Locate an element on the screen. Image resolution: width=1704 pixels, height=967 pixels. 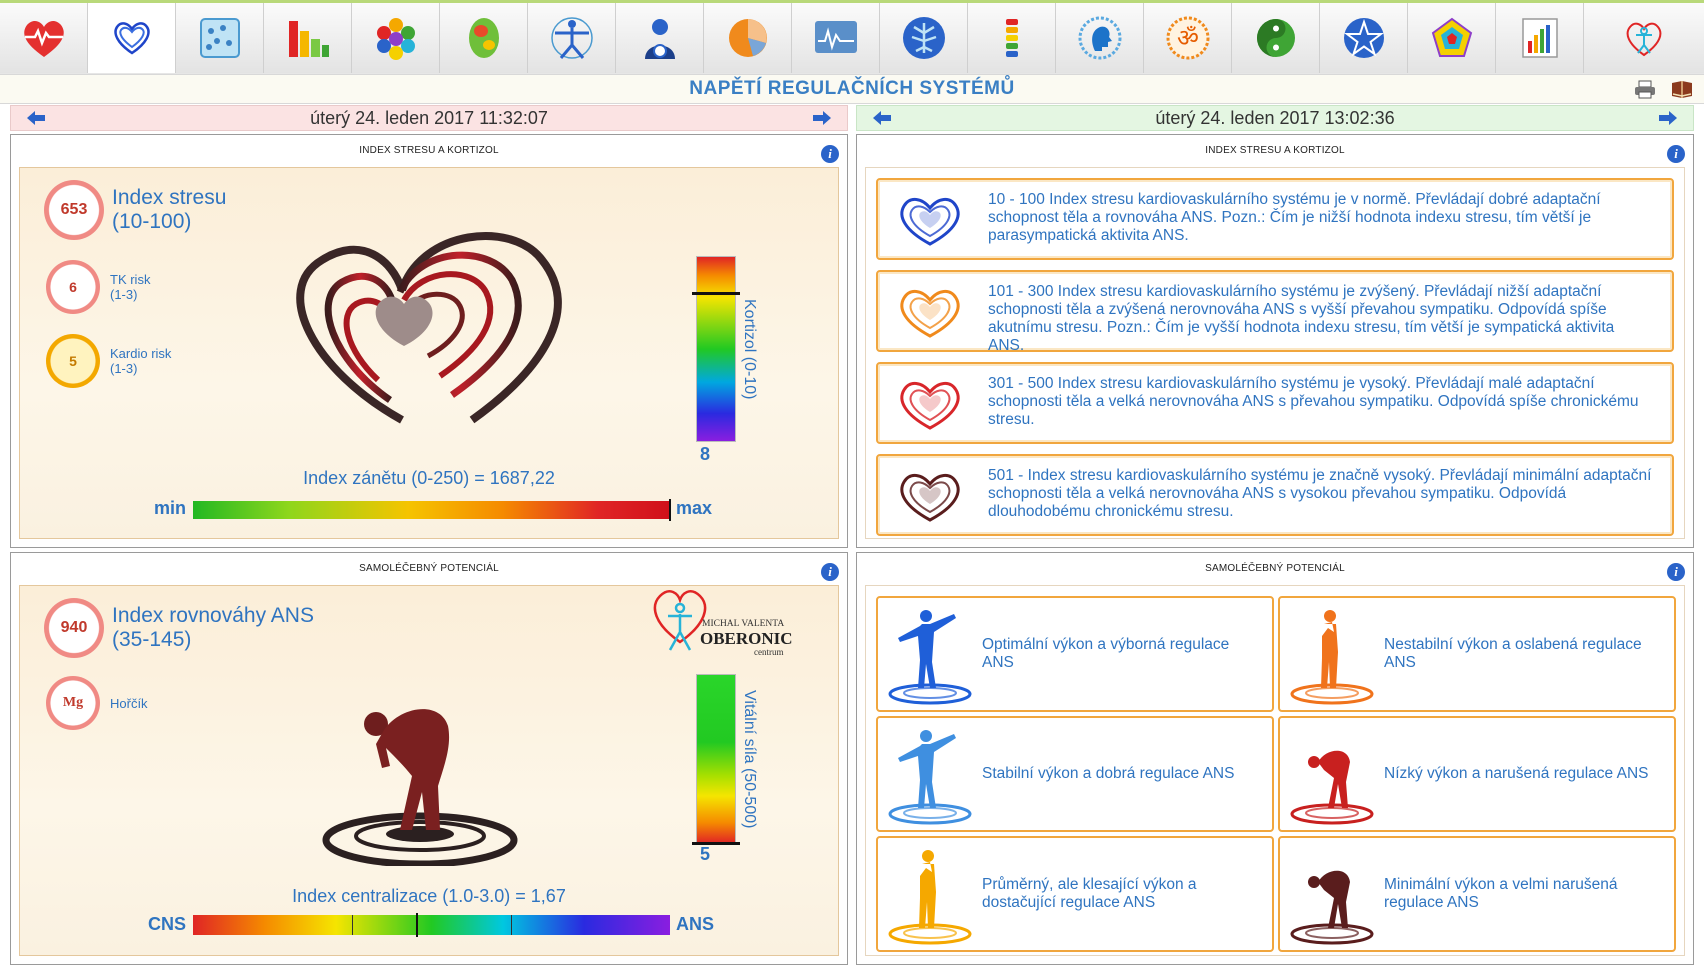
vital-force-value: 5 is located at coordinates (705, 854).